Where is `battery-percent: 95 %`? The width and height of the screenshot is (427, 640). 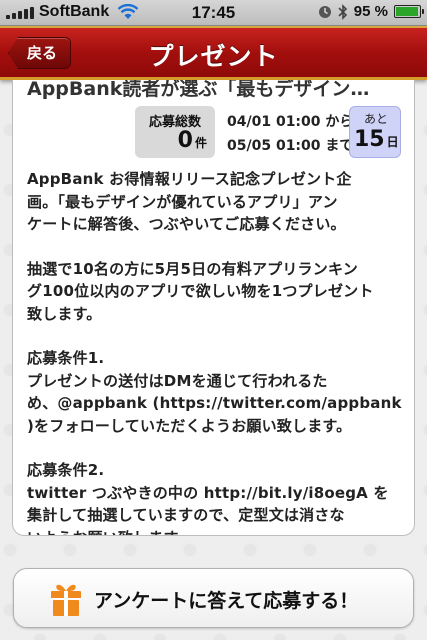
battery-percent: 95 % is located at coordinates (370, 11).